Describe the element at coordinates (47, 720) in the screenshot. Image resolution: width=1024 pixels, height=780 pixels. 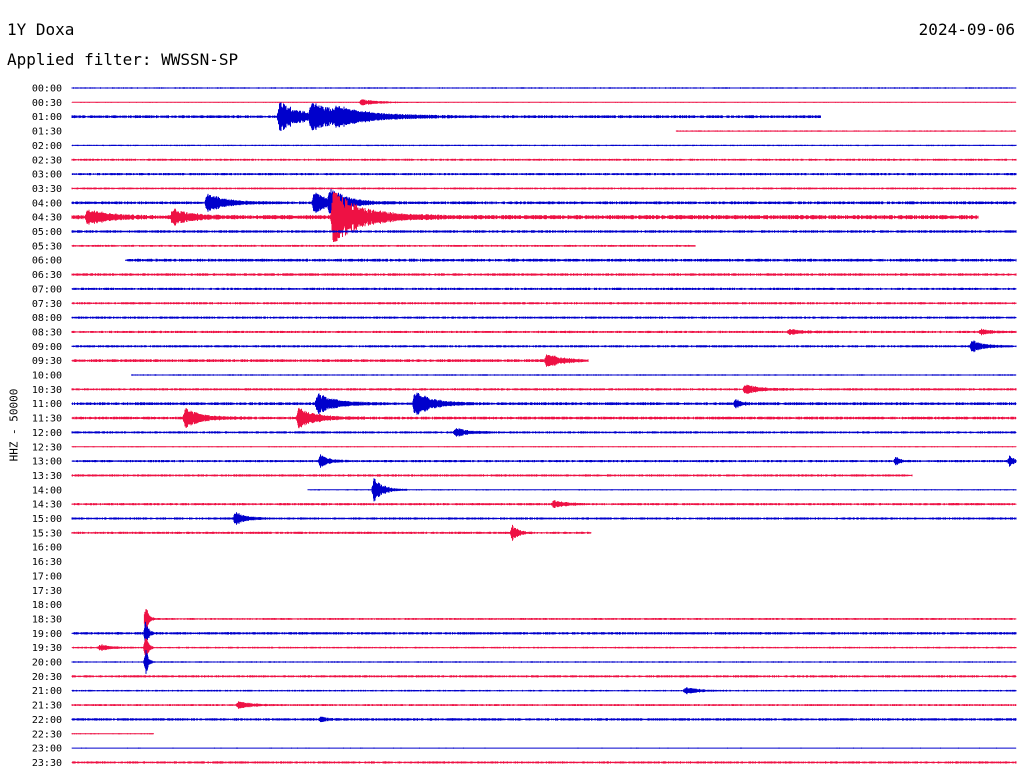
I see `row-time-label: 22:00` at that location.